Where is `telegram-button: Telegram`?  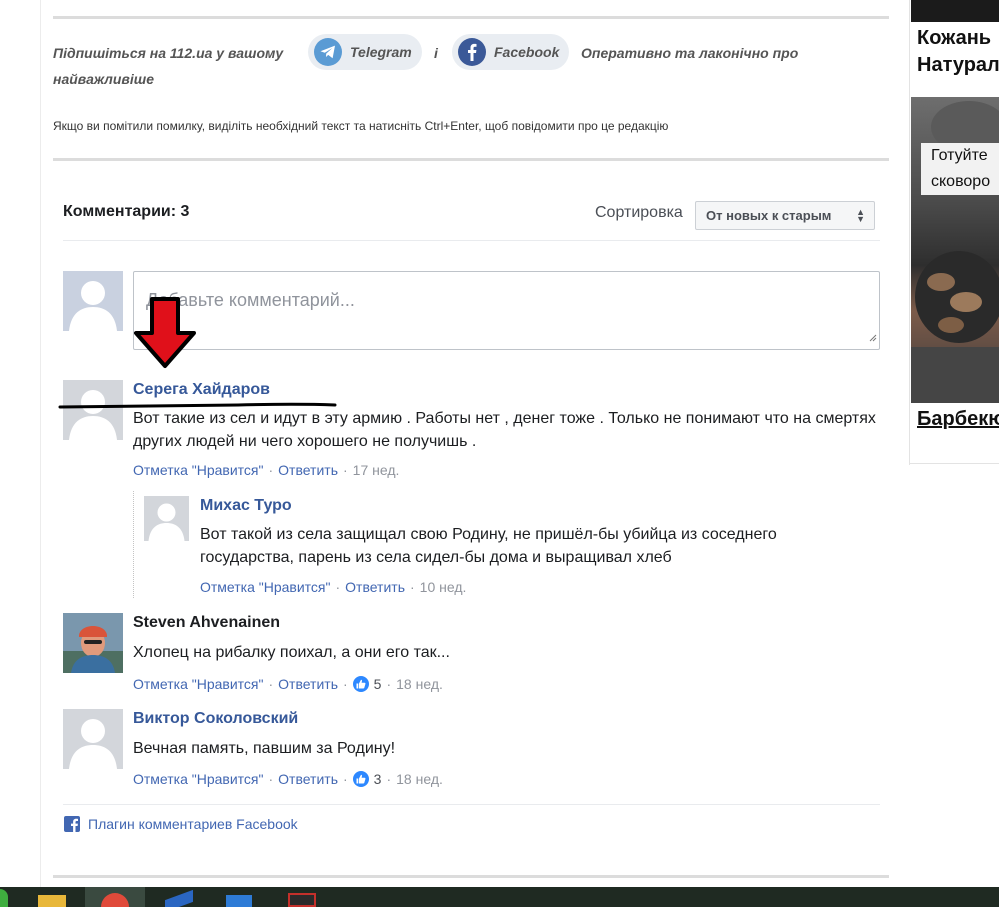
telegram-button: Telegram is located at coordinates (365, 52).